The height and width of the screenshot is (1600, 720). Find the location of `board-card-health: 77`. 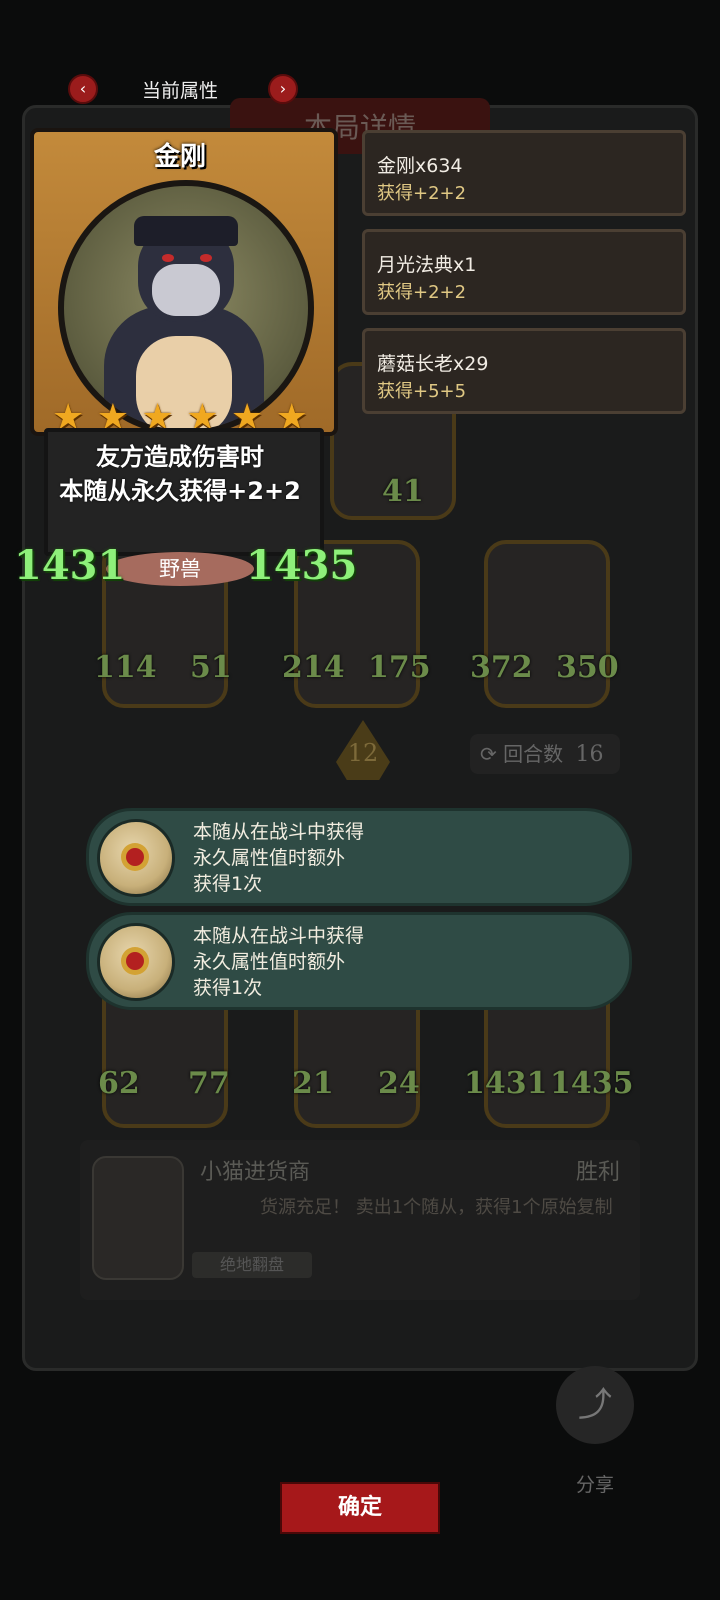

board-card-health: 77 is located at coordinates (209, 1083).